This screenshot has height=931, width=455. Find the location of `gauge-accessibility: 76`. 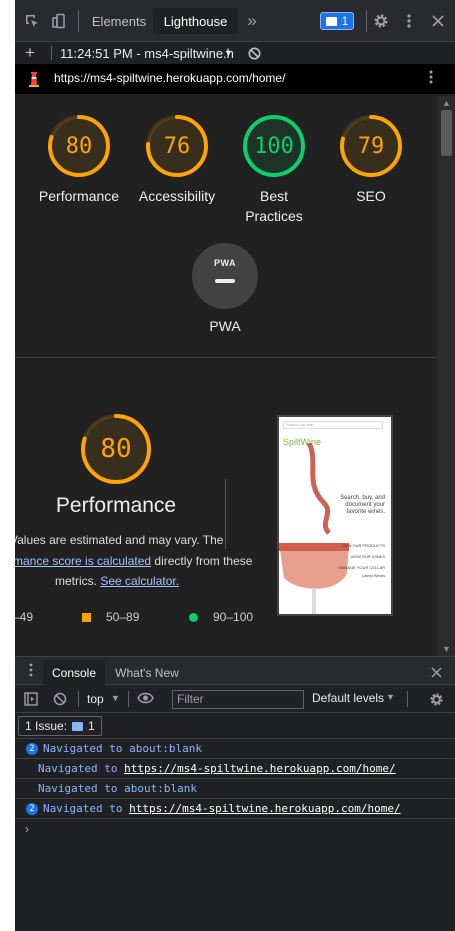

gauge-accessibility: 76 is located at coordinates (177, 146).